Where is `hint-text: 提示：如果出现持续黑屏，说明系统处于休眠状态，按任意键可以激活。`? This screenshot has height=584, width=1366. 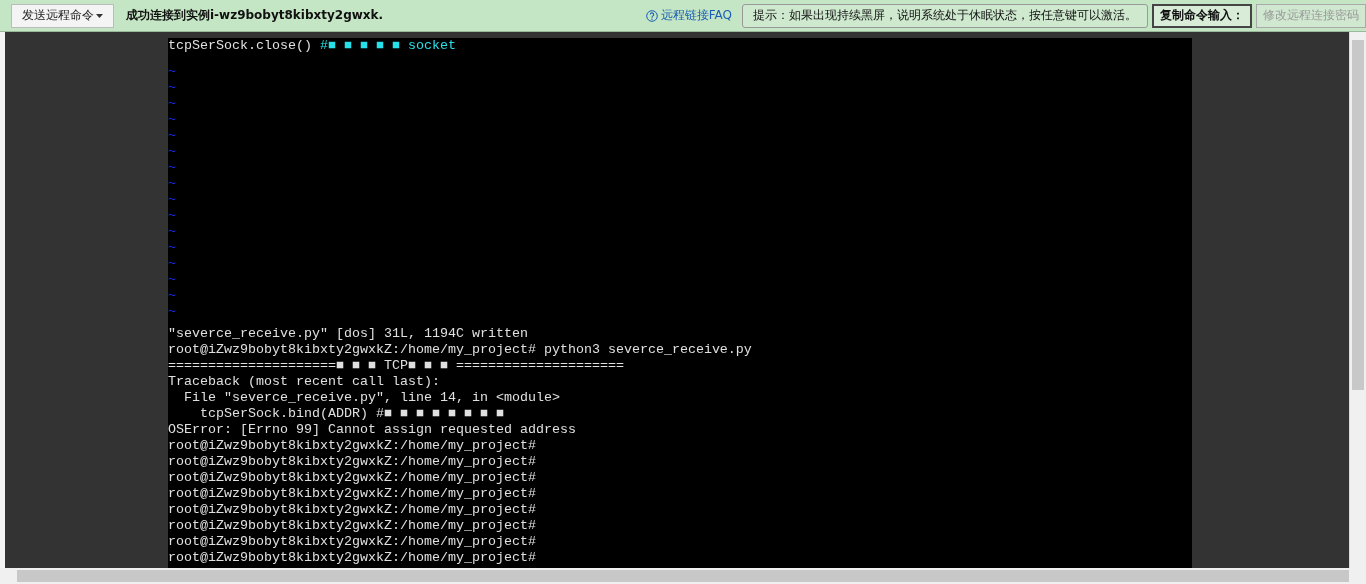
hint-text: 提示：如果出现持续黑屏，说明系统处于休眠状态，按任意键可以激活。 is located at coordinates (945, 15).